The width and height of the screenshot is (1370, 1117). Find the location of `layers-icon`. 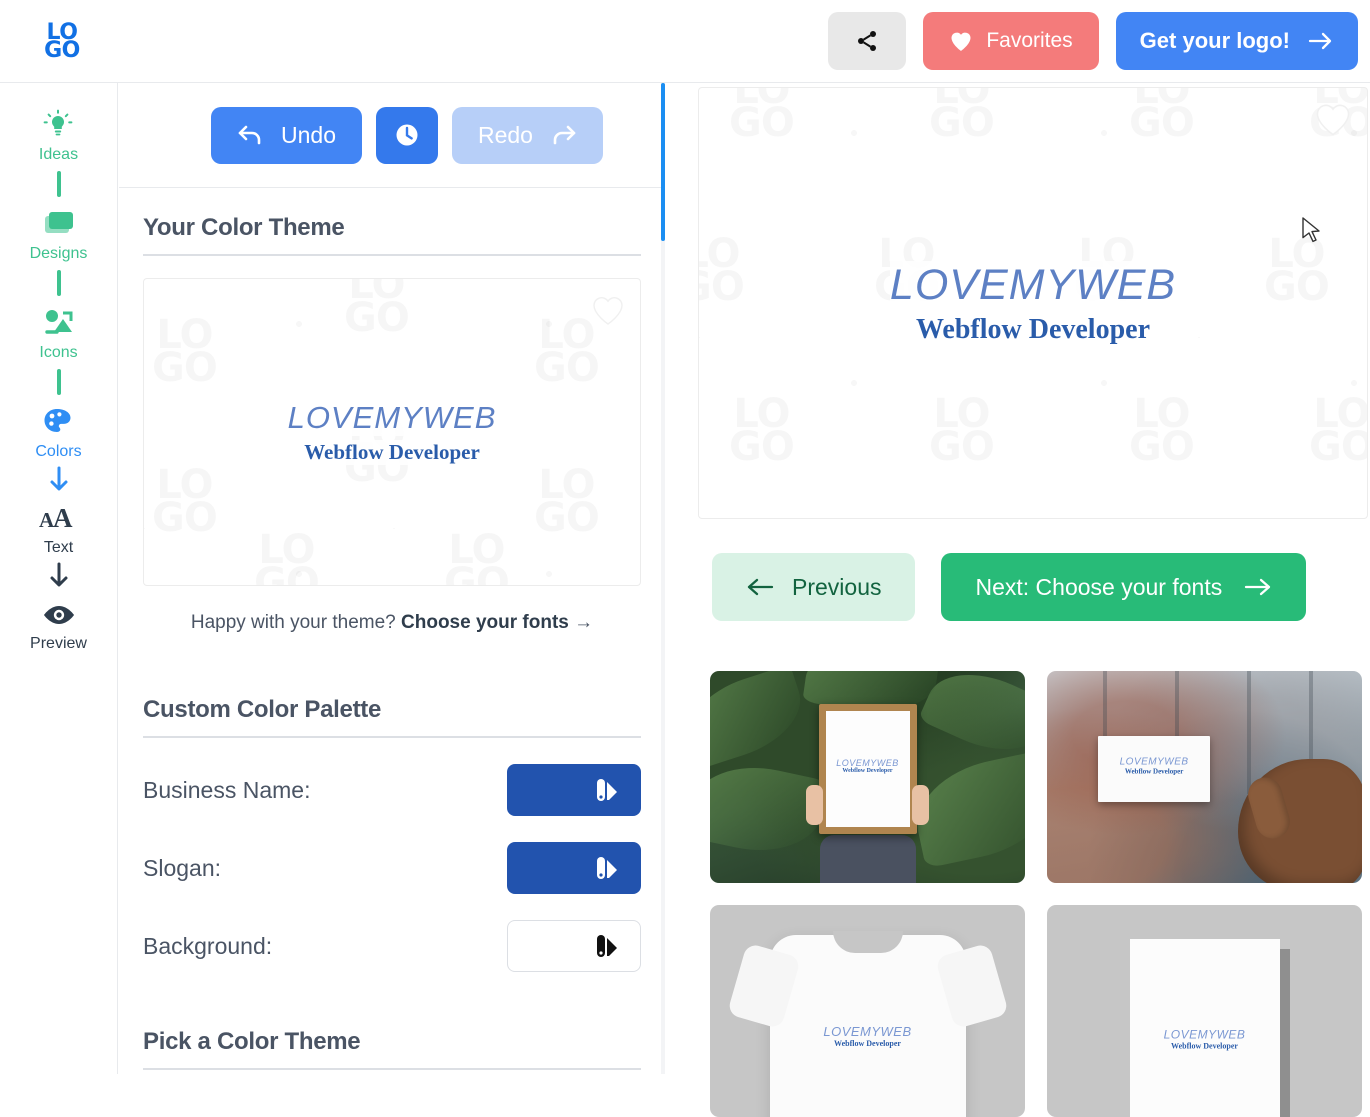

layers-icon is located at coordinates (59, 221).